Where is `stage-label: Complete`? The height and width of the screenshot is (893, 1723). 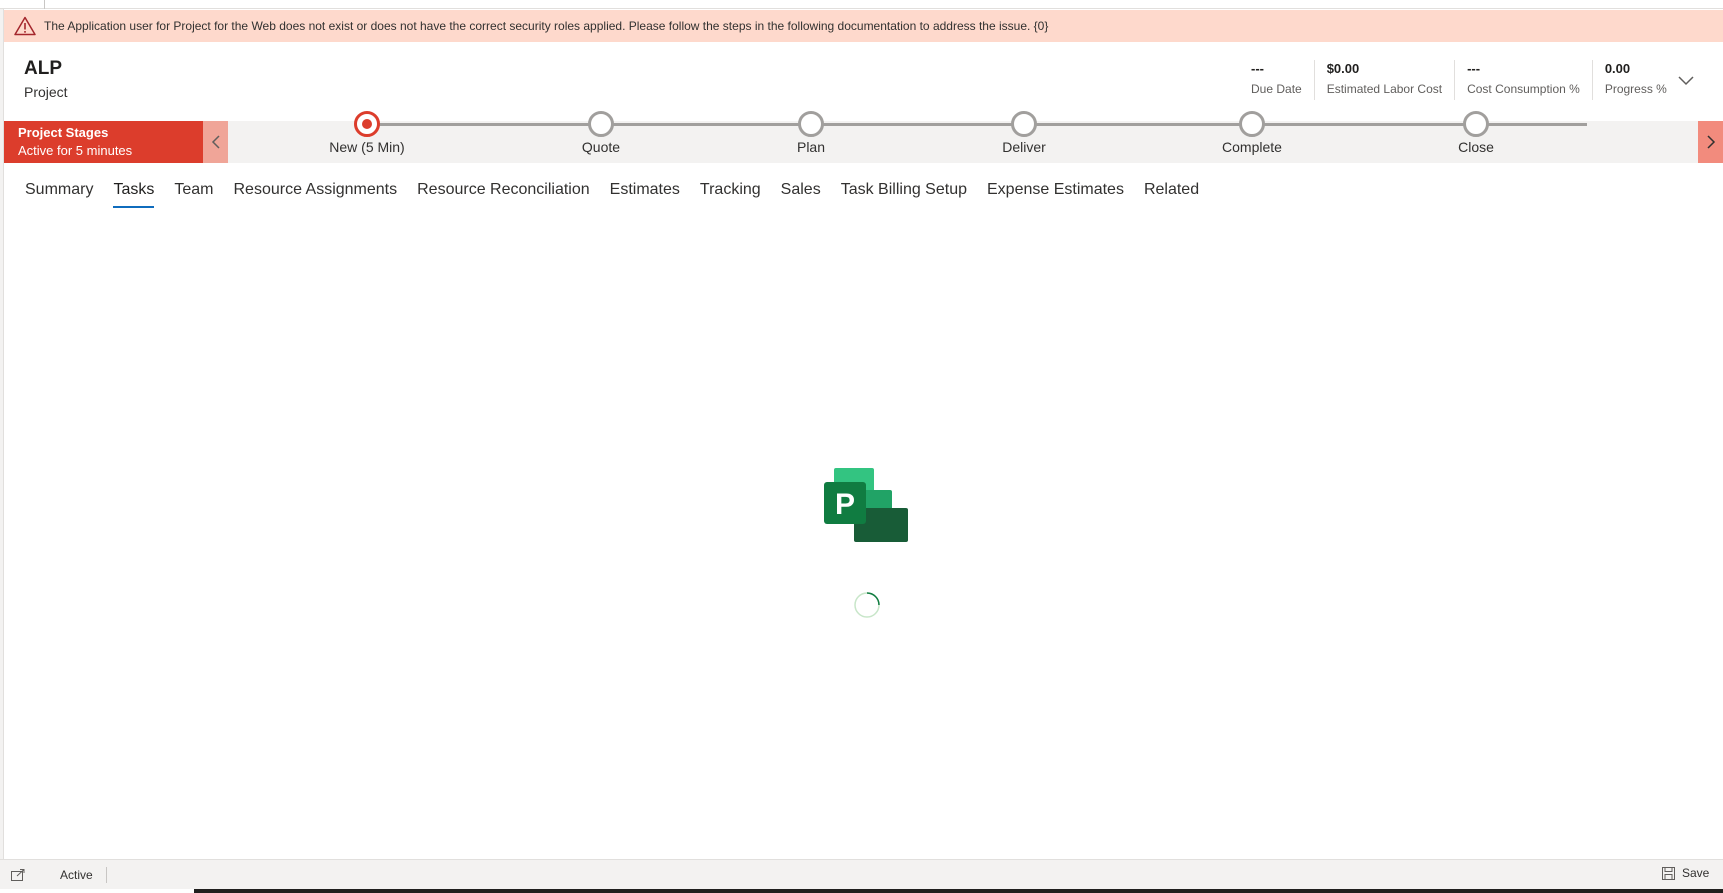 stage-label: Complete is located at coordinates (1252, 147).